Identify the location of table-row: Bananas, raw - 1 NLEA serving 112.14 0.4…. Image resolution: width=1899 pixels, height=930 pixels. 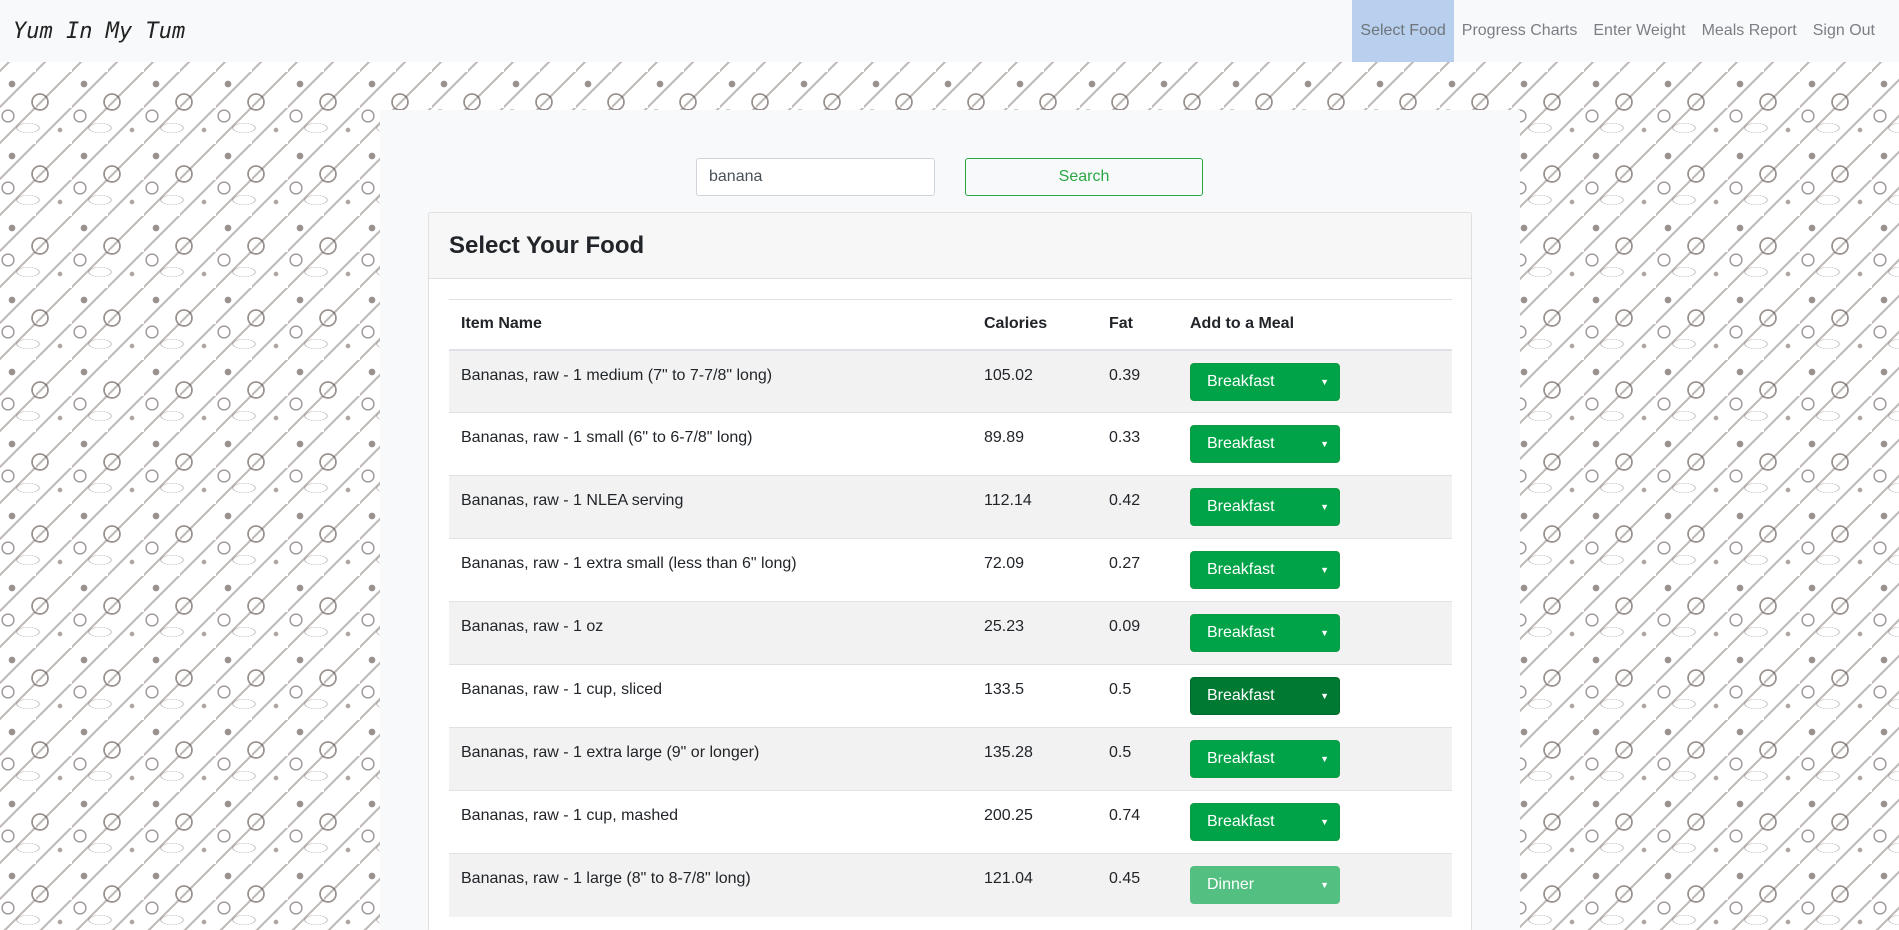
(950, 507).